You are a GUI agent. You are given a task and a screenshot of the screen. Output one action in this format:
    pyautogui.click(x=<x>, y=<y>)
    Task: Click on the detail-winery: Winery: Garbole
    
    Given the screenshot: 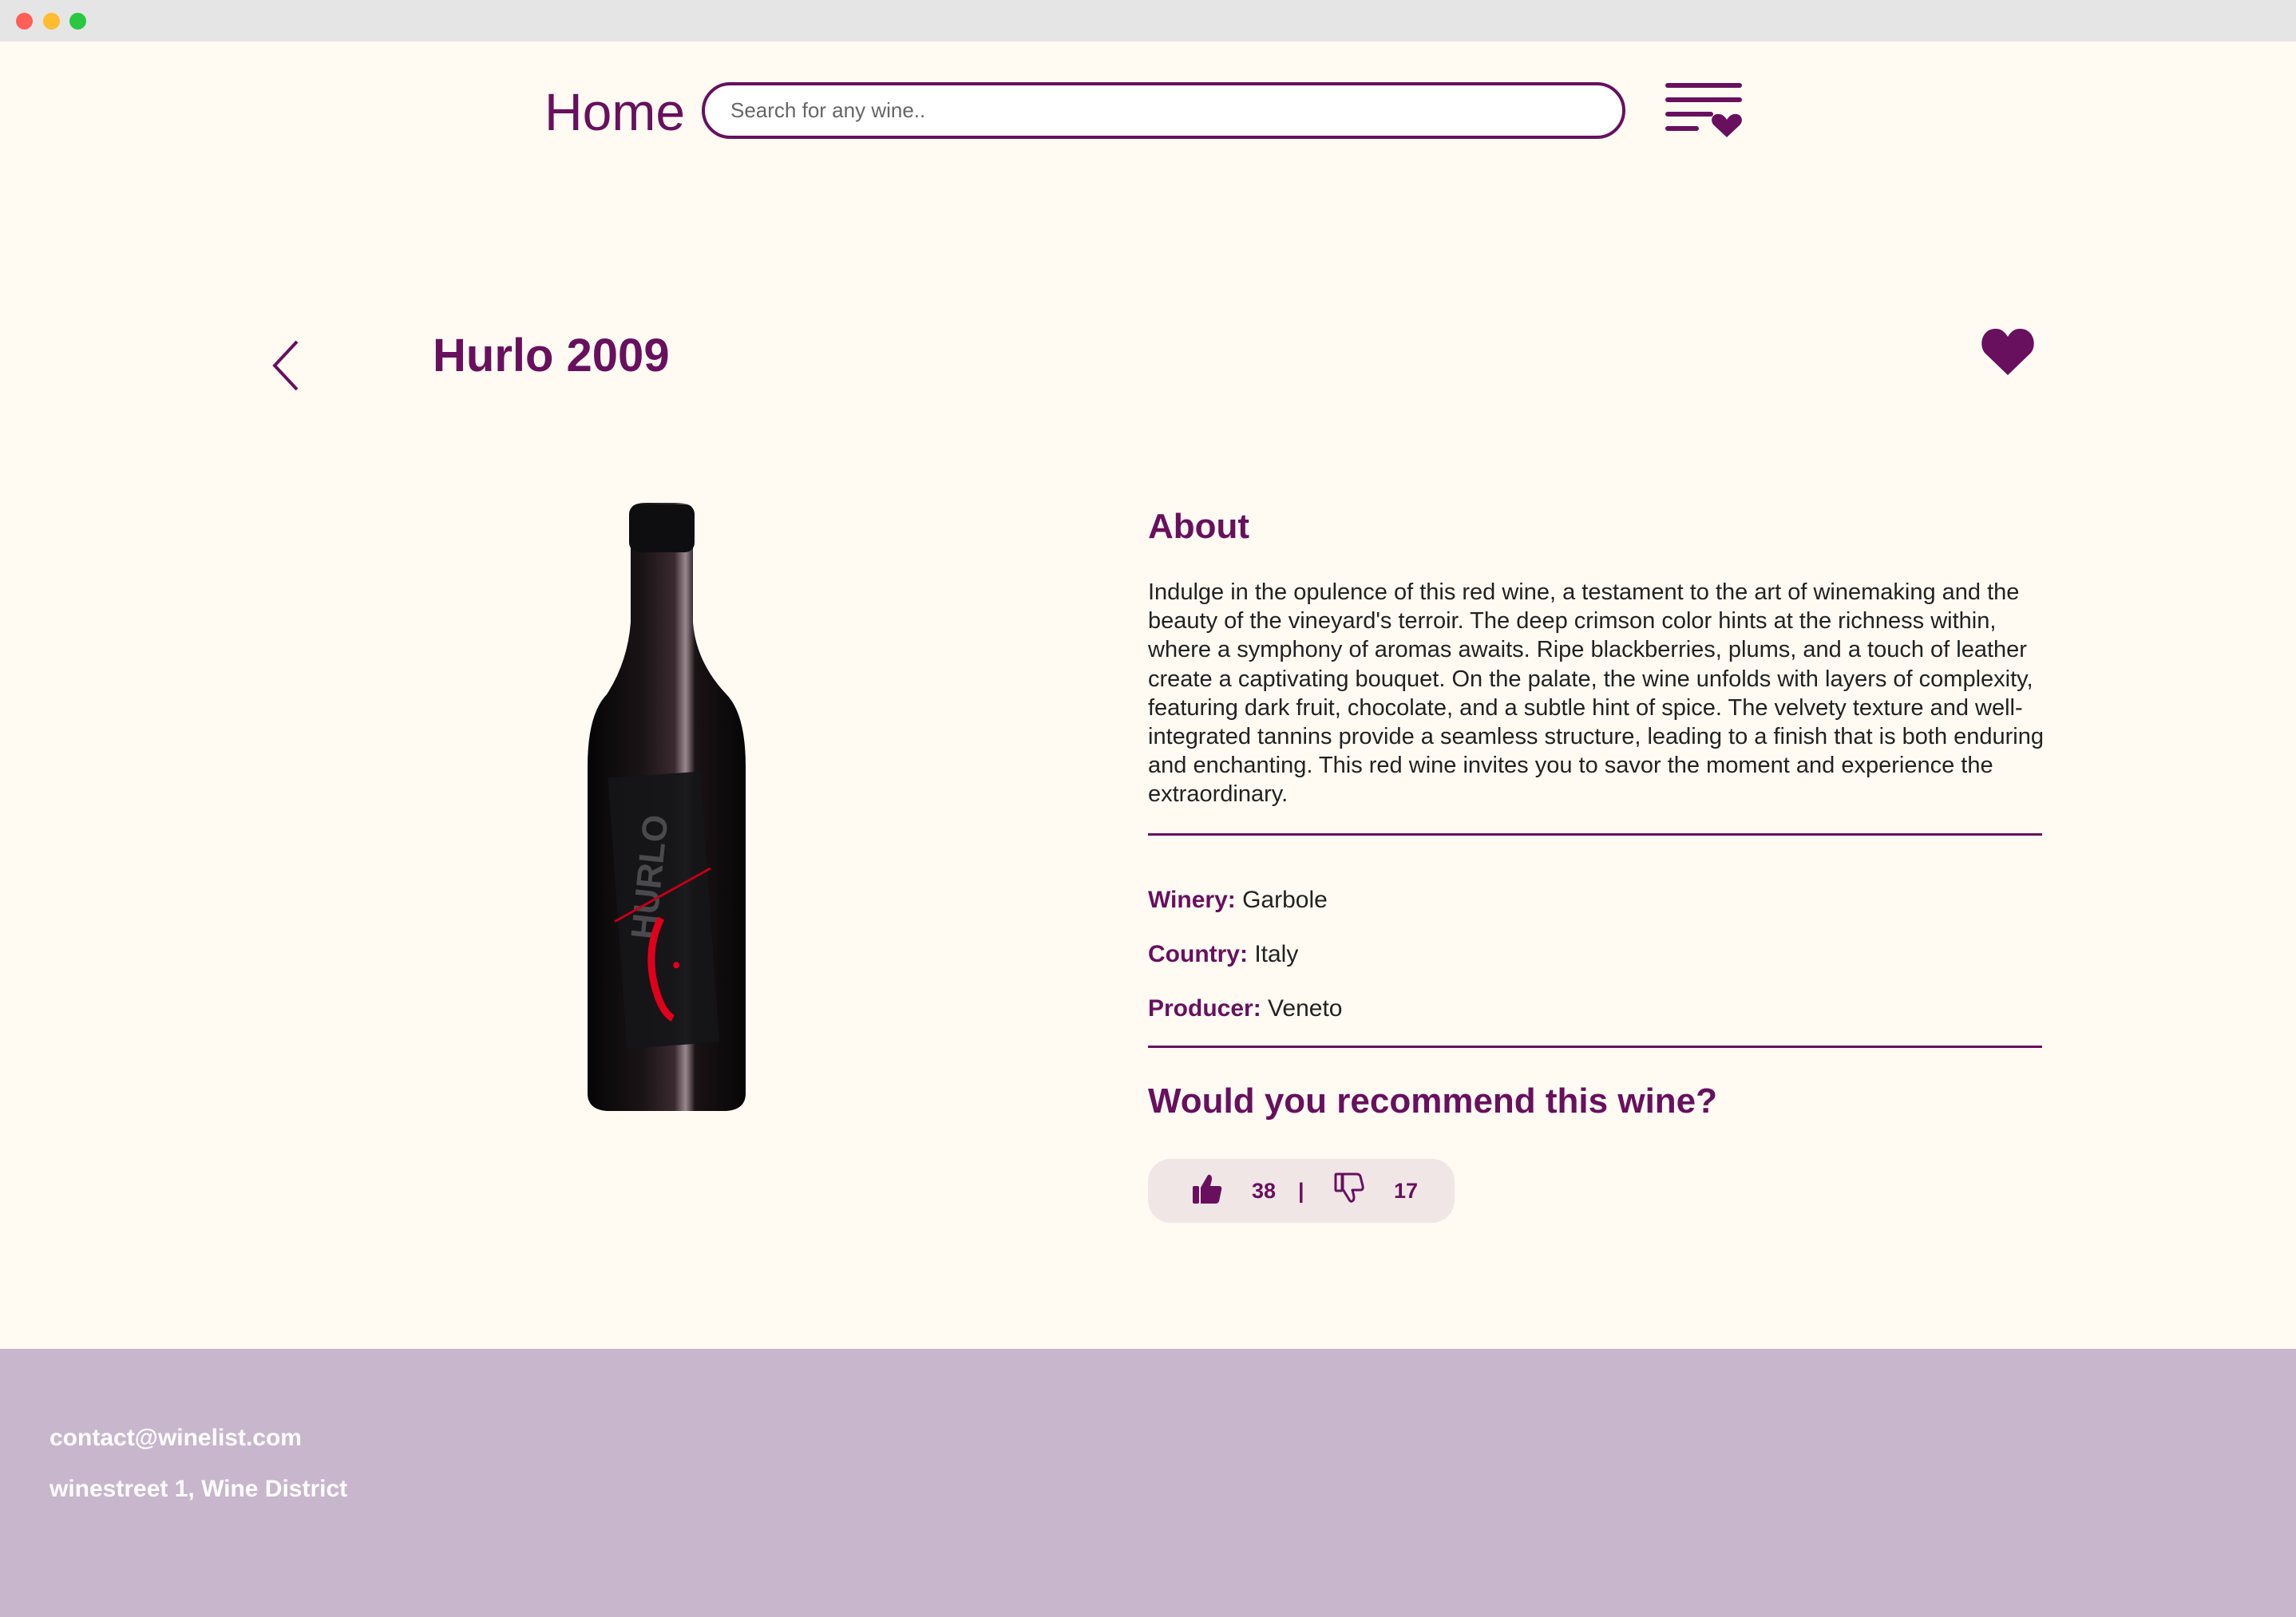 What is the action you would take?
    pyautogui.click(x=1238, y=900)
    